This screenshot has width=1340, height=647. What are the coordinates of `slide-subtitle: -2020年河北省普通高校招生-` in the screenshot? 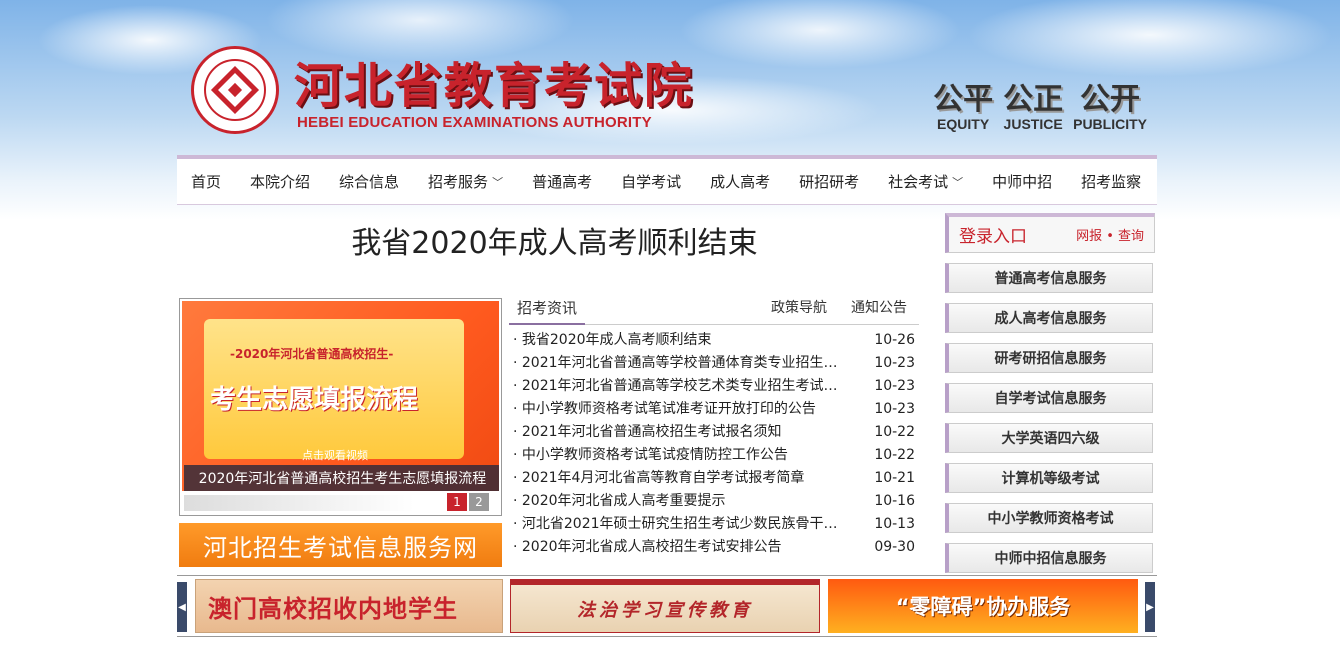 It's located at (312, 354).